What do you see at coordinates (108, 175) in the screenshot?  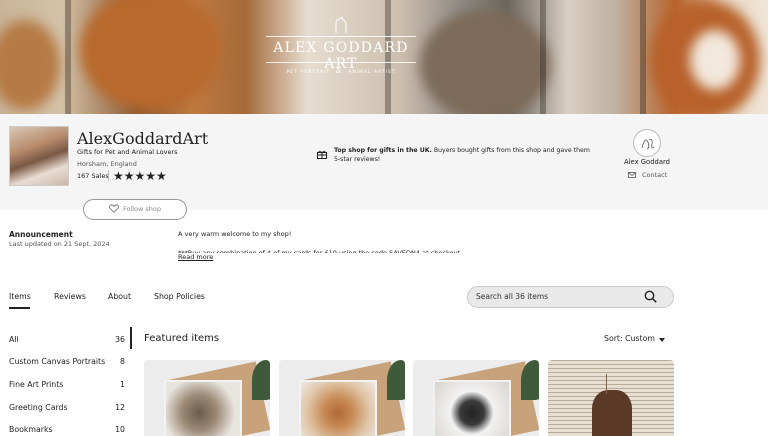 I see `sales-divider` at bounding box center [108, 175].